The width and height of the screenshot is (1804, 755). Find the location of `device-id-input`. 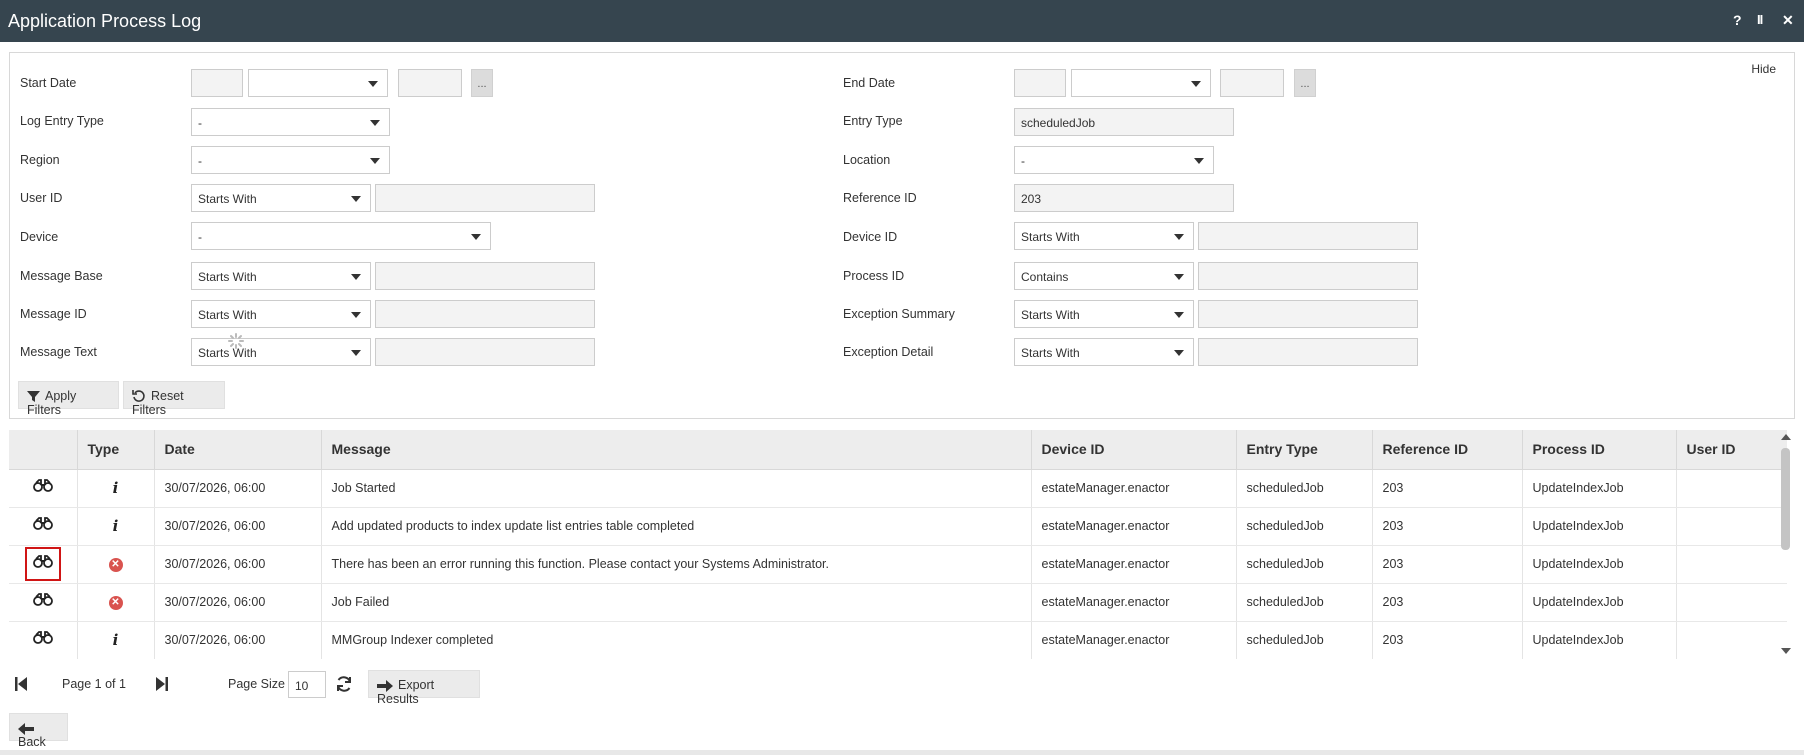

device-id-input is located at coordinates (1308, 236).